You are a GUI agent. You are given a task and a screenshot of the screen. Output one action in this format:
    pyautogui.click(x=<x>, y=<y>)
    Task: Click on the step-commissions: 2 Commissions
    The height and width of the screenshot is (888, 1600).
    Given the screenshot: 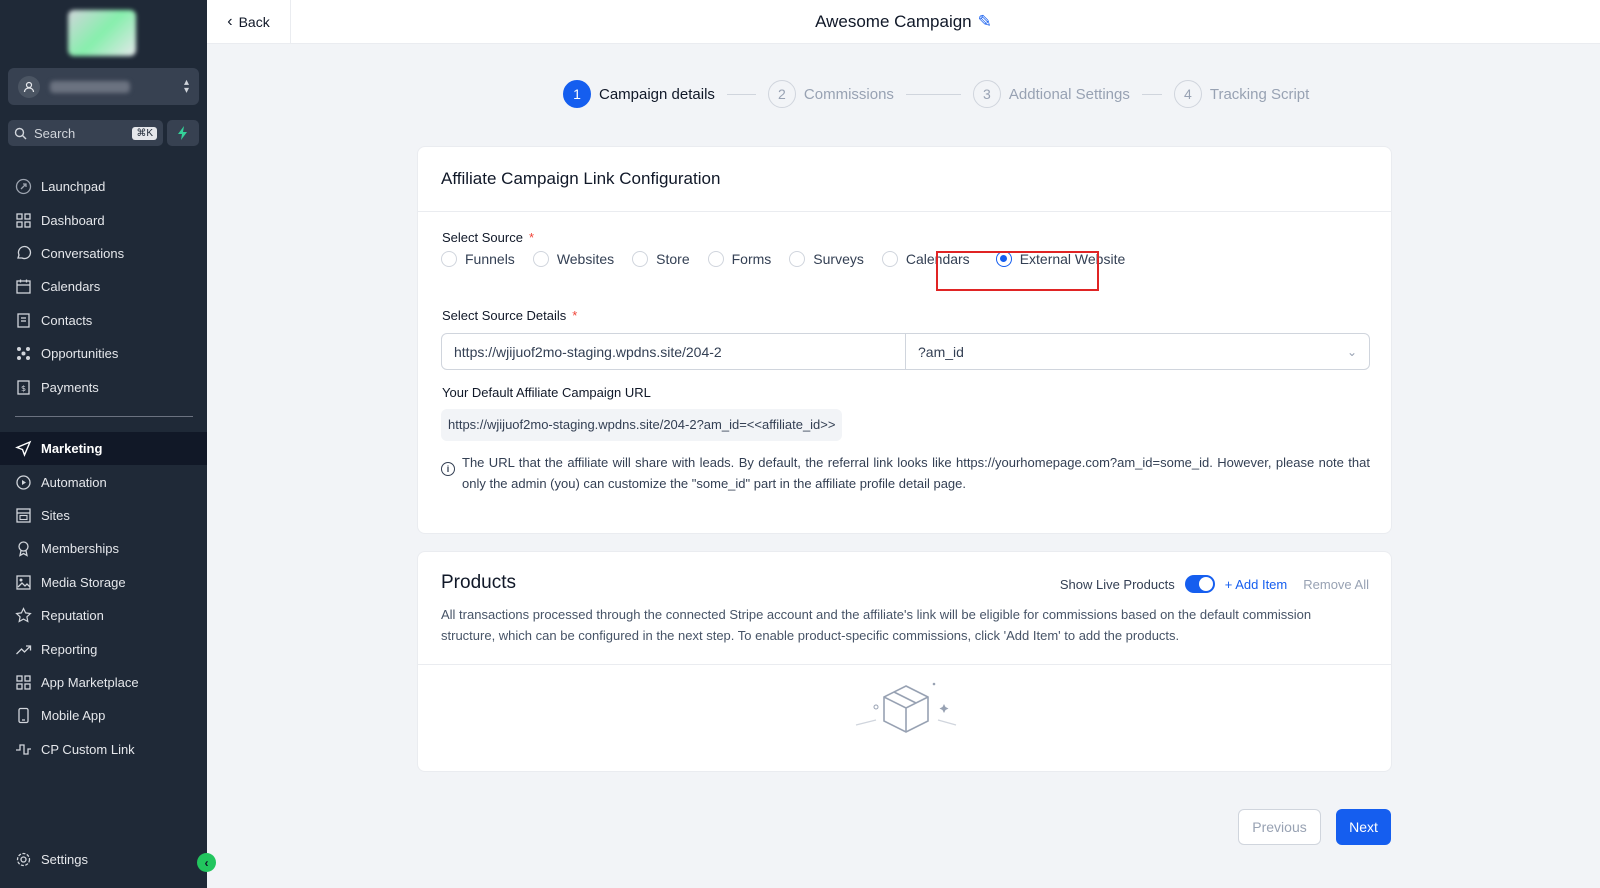 What is the action you would take?
    pyautogui.click(x=830, y=94)
    